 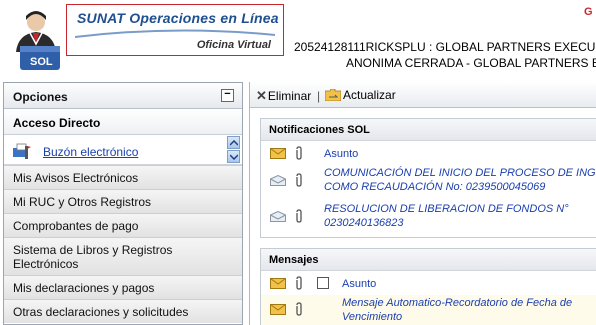 I want to click on opciones-title: Opciones, so click(x=40, y=97).